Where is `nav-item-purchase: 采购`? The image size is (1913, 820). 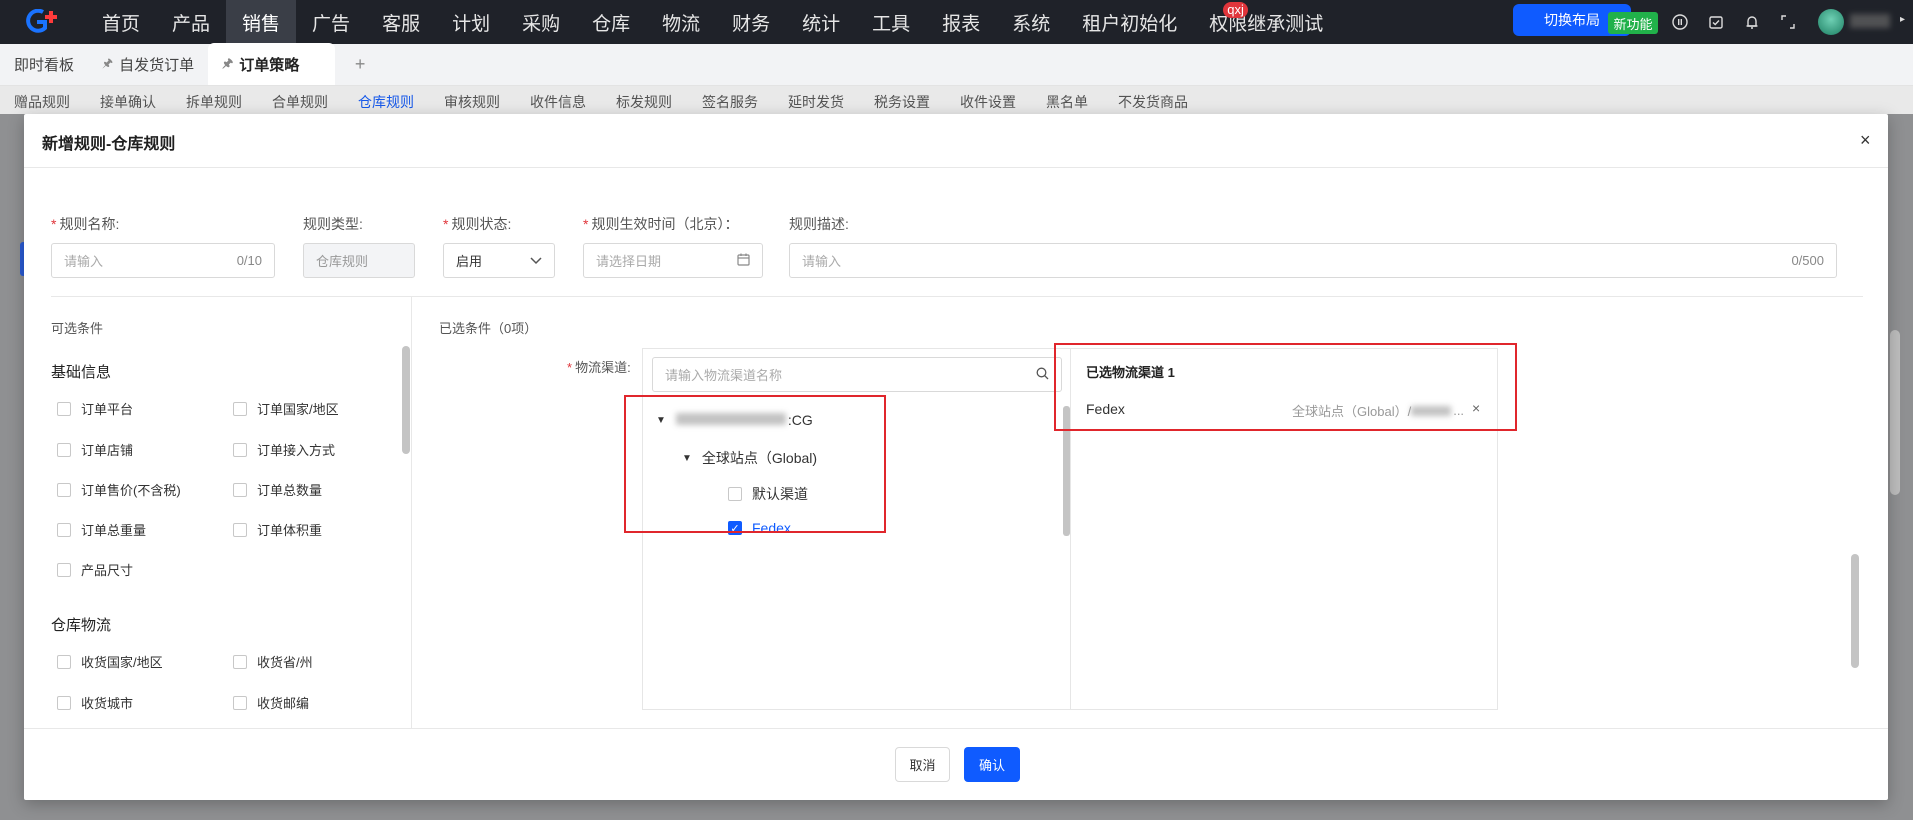 nav-item-purchase: 采购 is located at coordinates (541, 22).